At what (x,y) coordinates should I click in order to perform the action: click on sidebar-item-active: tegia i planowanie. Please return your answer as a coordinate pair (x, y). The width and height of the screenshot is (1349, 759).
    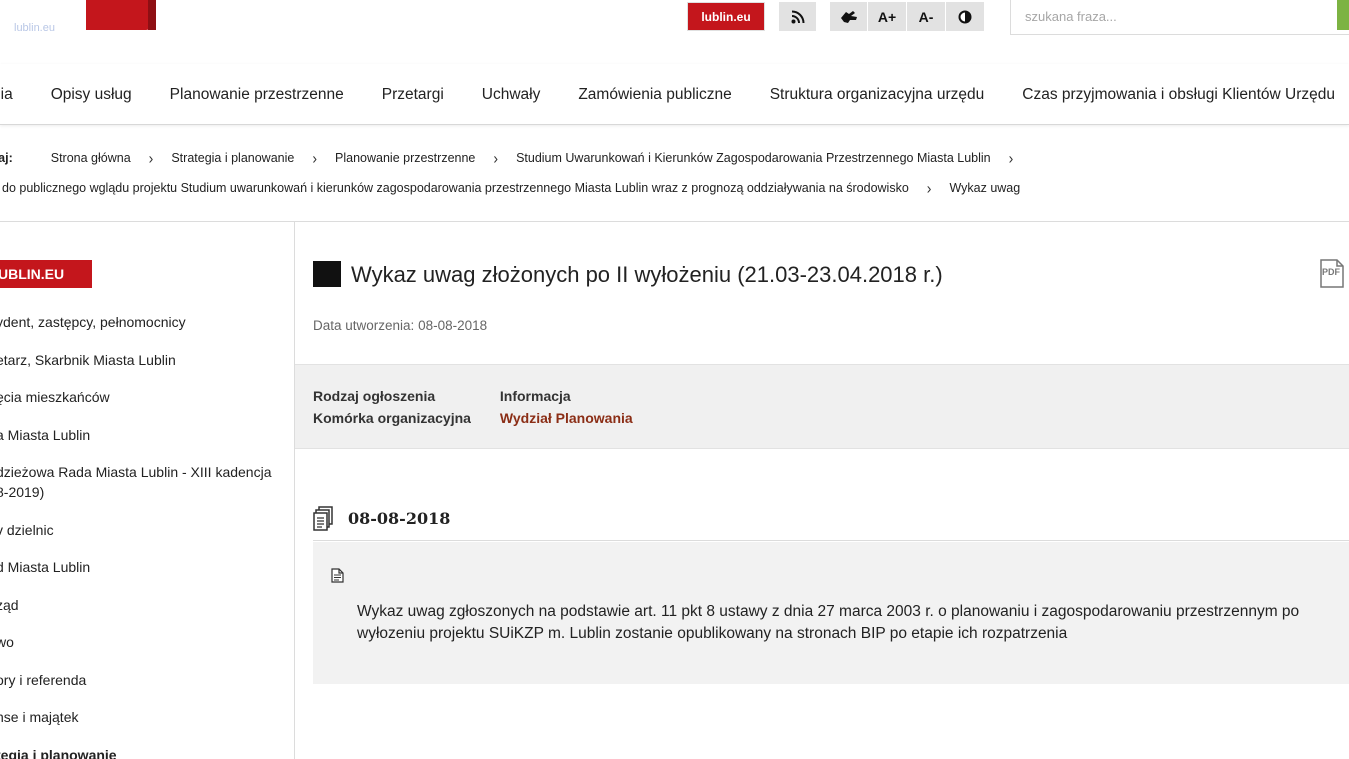
    Looking at the image, I should click on (140, 752).